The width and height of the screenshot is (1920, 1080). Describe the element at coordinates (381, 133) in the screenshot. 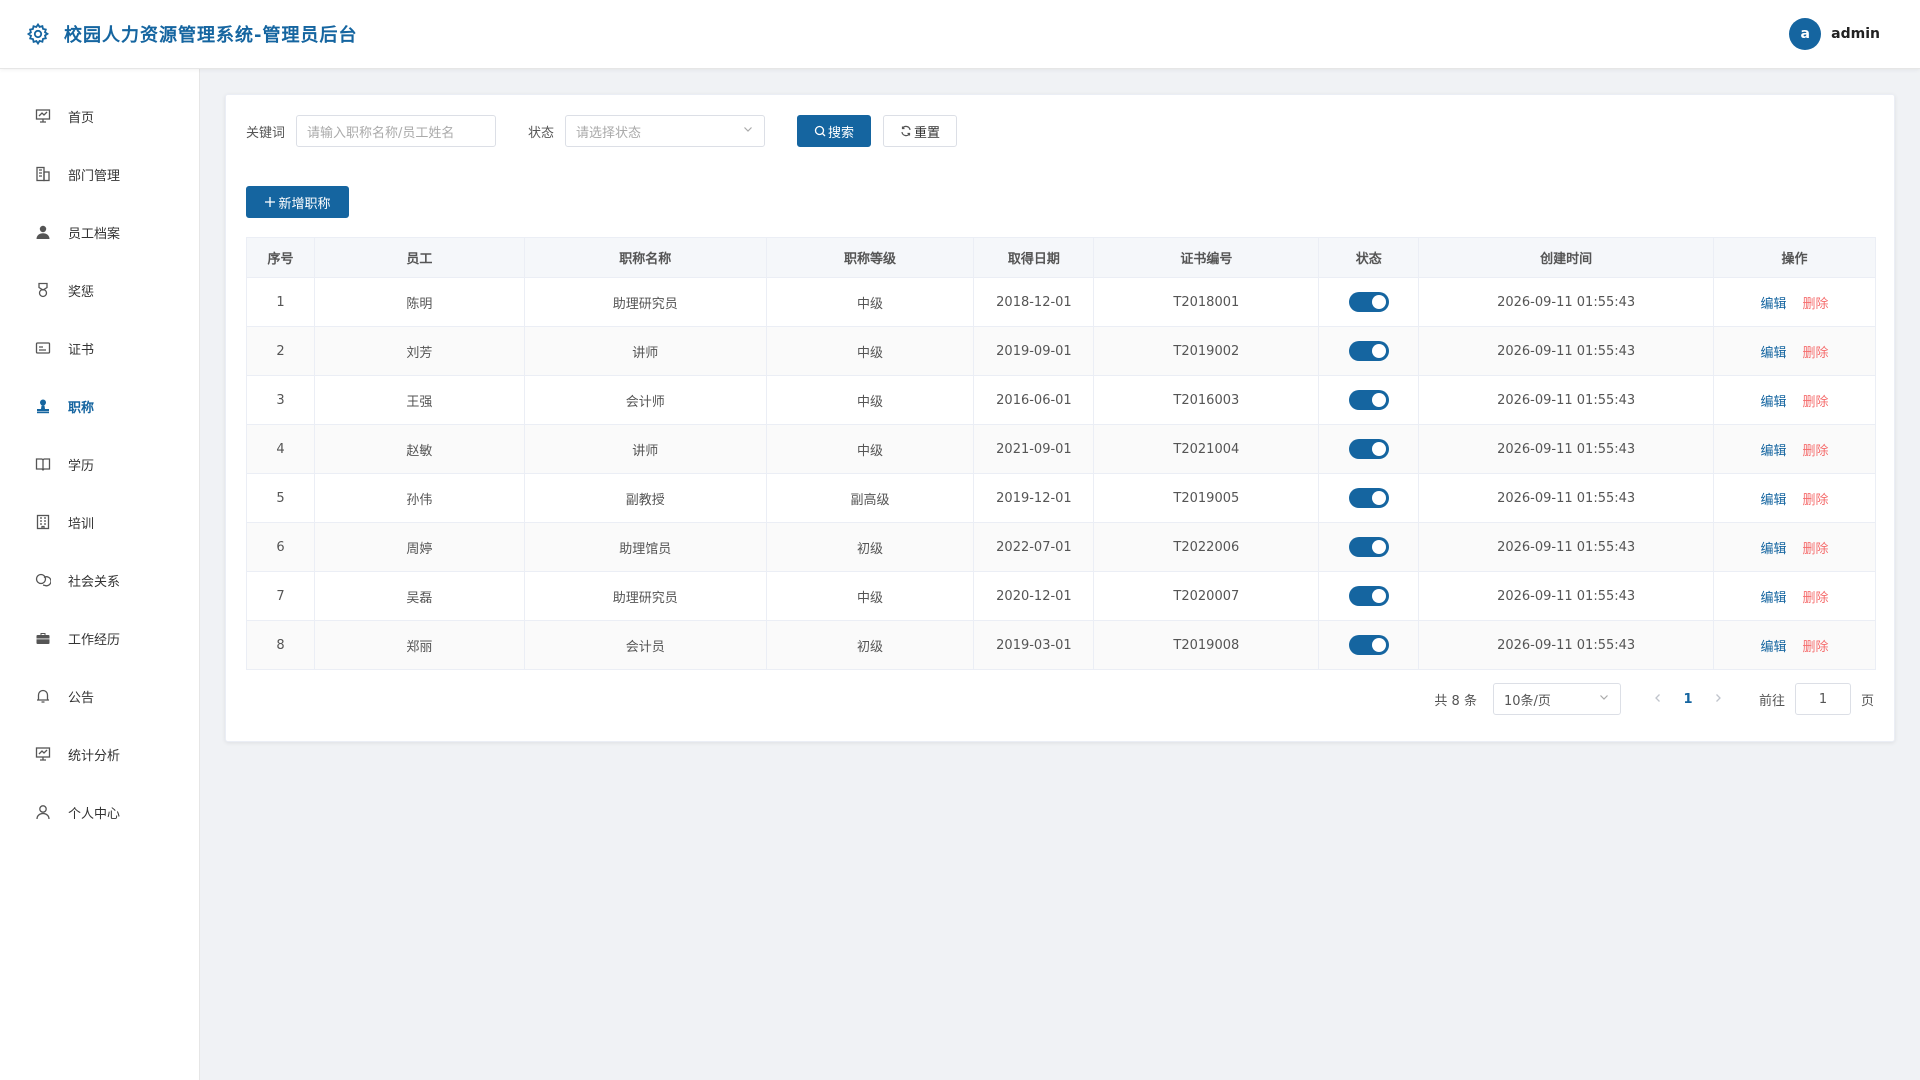

I see `keyword-placeholder: 请输入职称名称/员工姓名` at that location.